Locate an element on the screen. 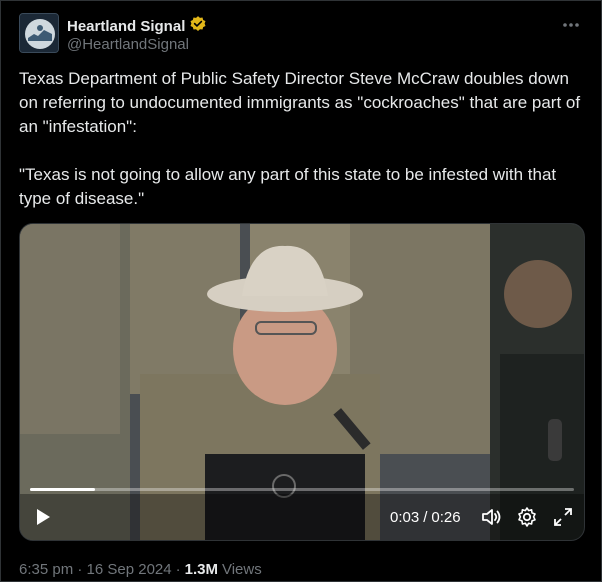 Image resolution: width=602 pixels, height=582 pixels. fullscreen-button is located at coordinates (563, 517).